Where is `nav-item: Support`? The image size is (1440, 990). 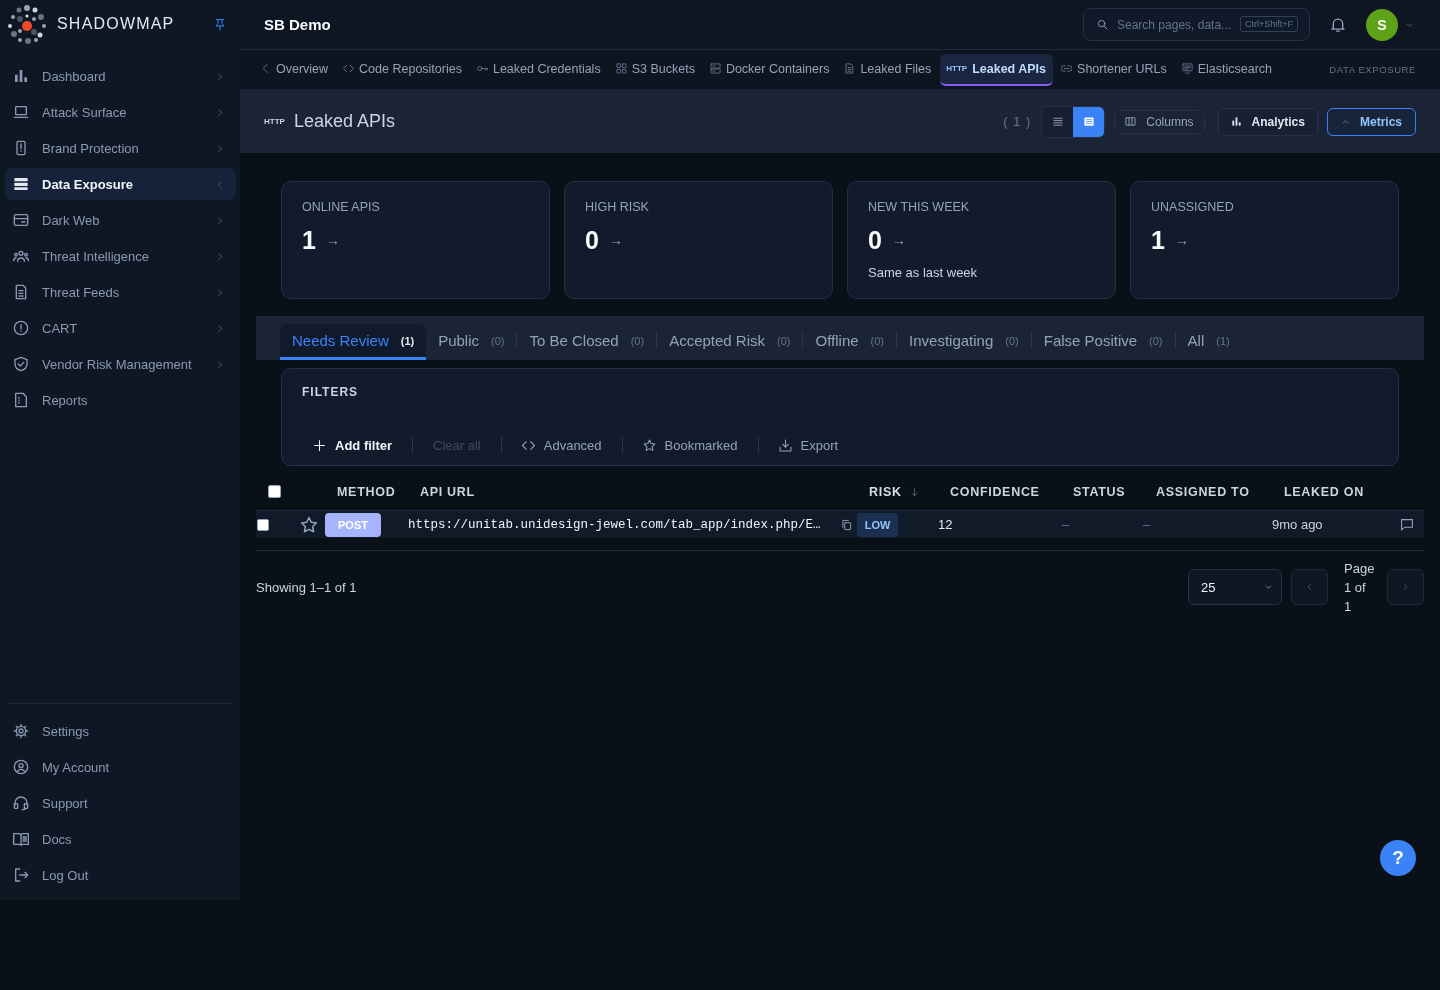
nav-item: Support is located at coordinates (120, 803).